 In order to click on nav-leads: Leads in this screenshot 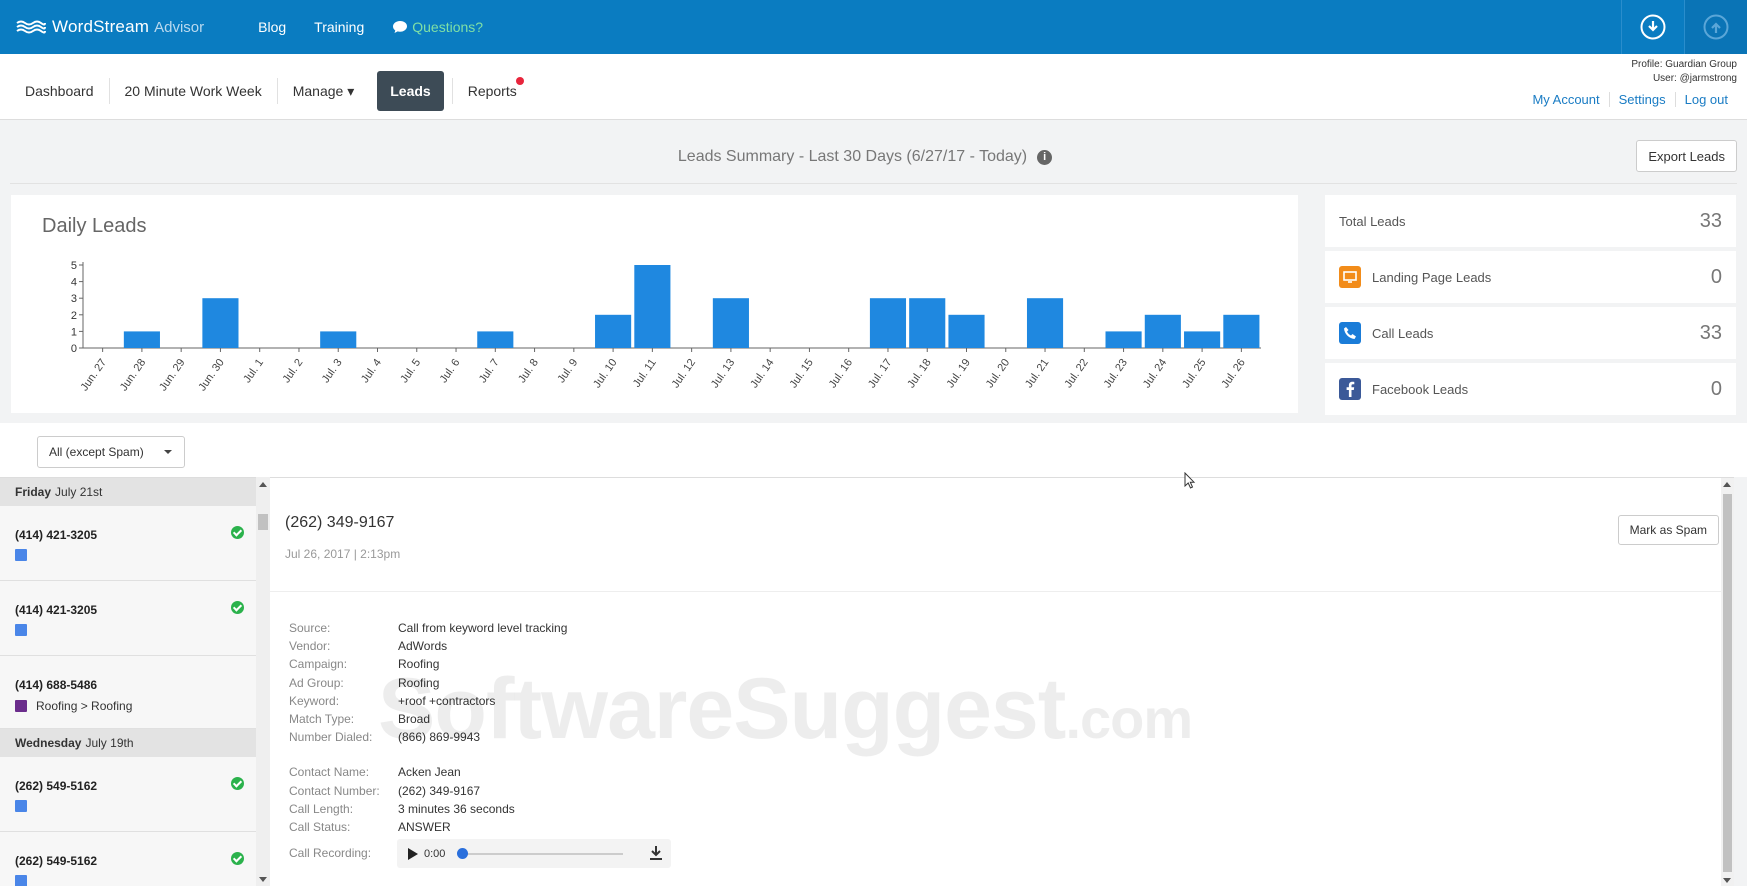, I will do `click(410, 91)`.